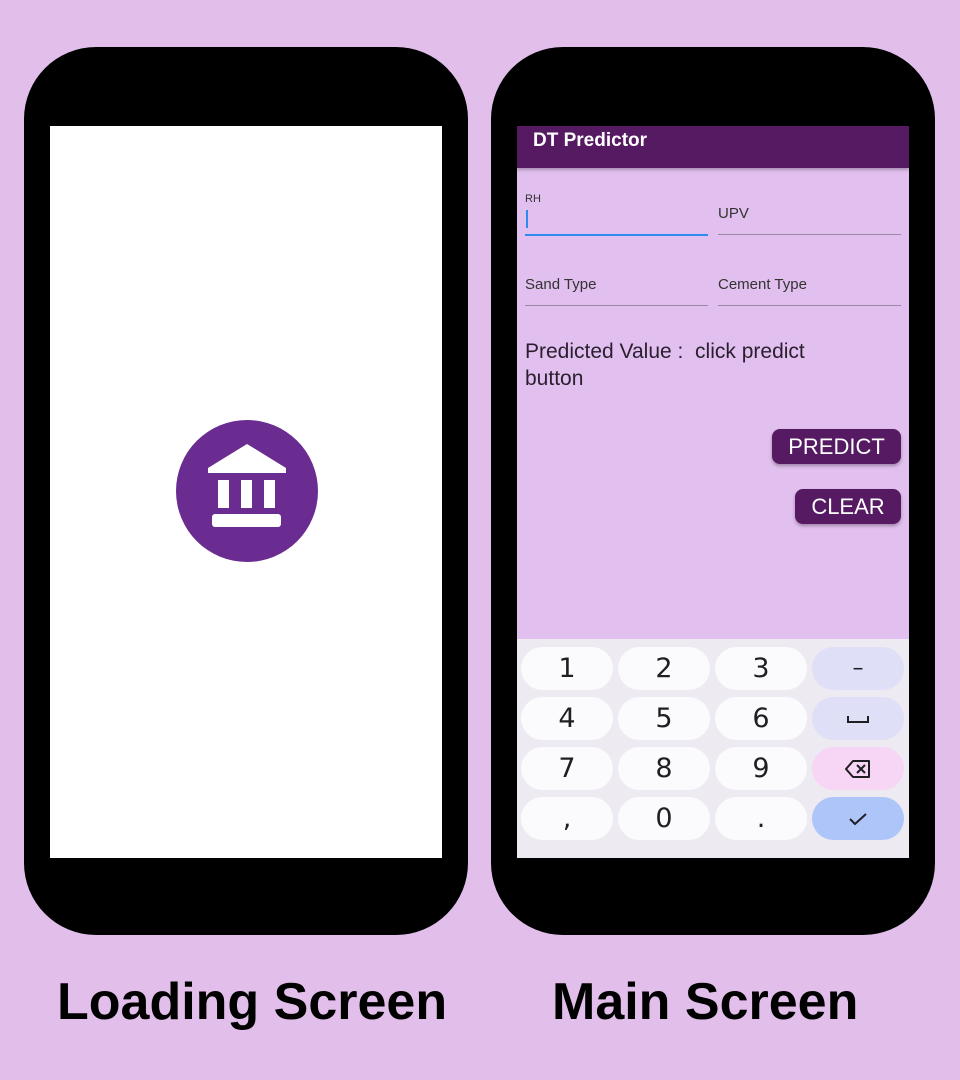 This screenshot has width=960, height=1080. Describe the element at coordinates (848, 506) in the screenshot. I see `clear-button: CLEAR` at that location.